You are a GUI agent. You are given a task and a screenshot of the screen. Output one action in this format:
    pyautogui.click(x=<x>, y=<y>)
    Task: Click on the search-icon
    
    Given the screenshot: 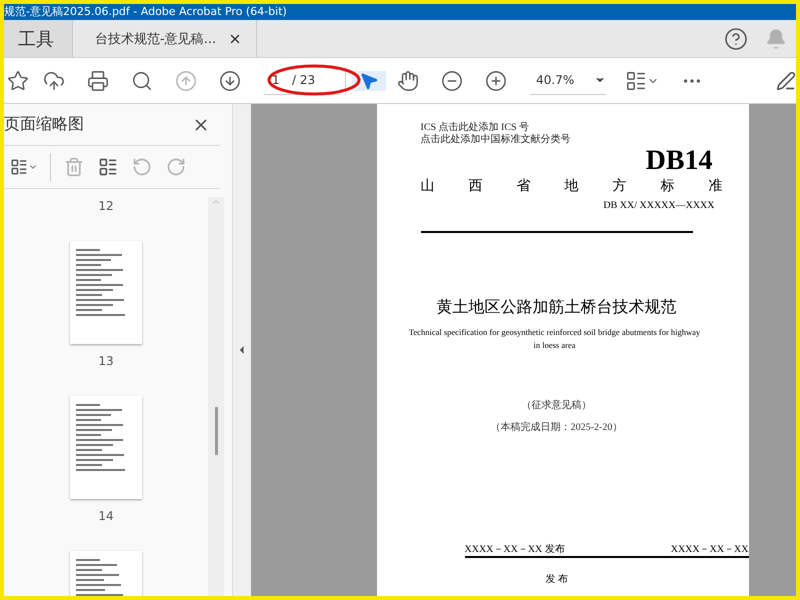 What is the action you would take?
    pyautogui.click(x=142, y=81)
    